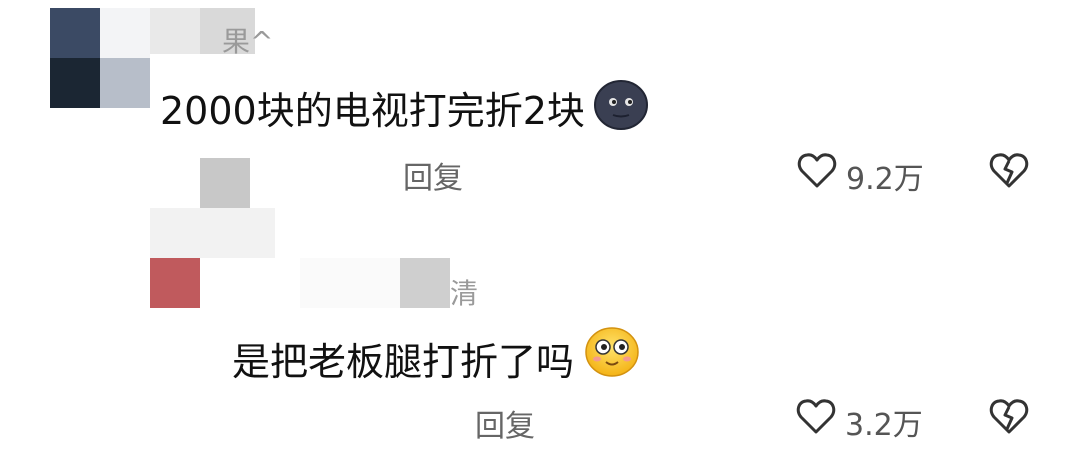  Describe the element at coordinates (372, 111) in the screenshot. I see `comment-text-body: 2000块的电视打完折2块` at that location.